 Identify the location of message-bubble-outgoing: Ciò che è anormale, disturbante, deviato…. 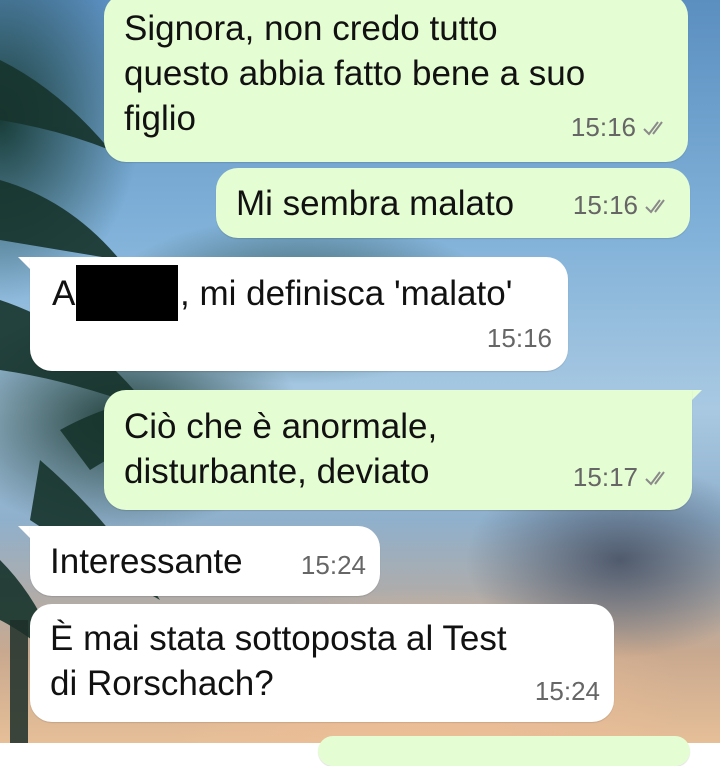
(398, 450).